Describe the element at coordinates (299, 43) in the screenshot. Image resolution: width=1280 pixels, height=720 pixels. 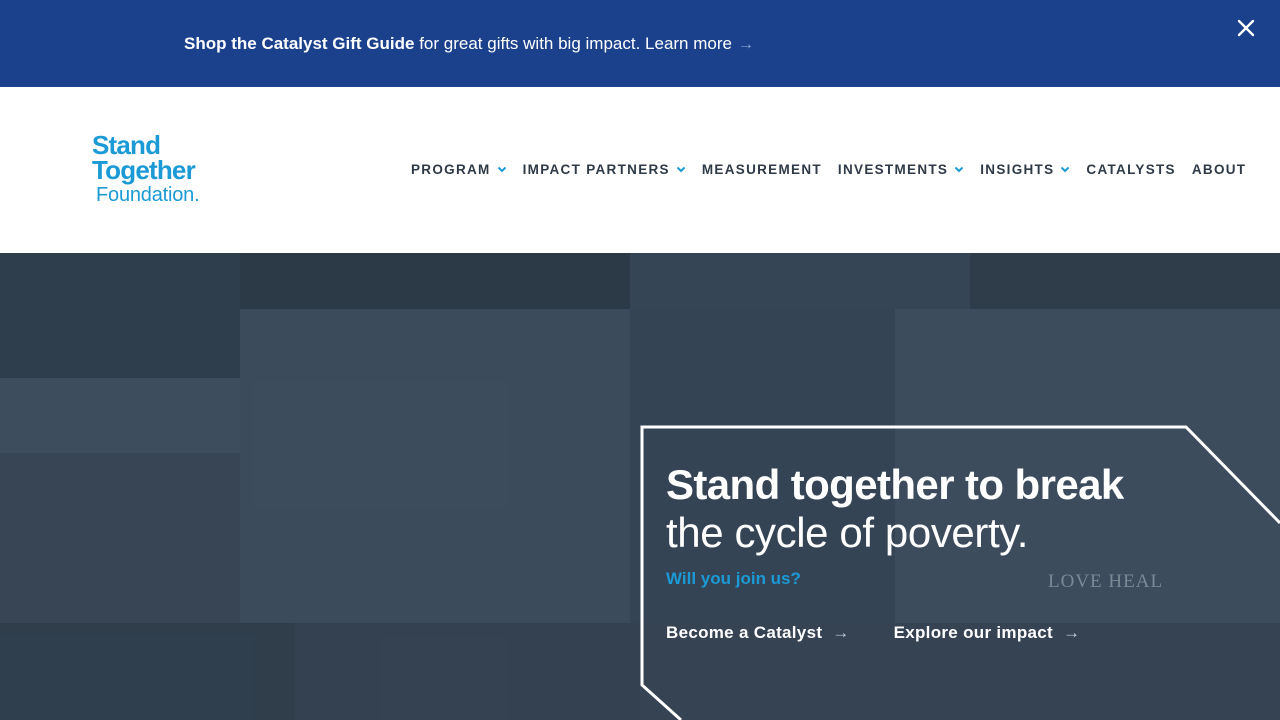
I see `banner-bold-text: Shop the Catalyst Gift Guide` at that location.